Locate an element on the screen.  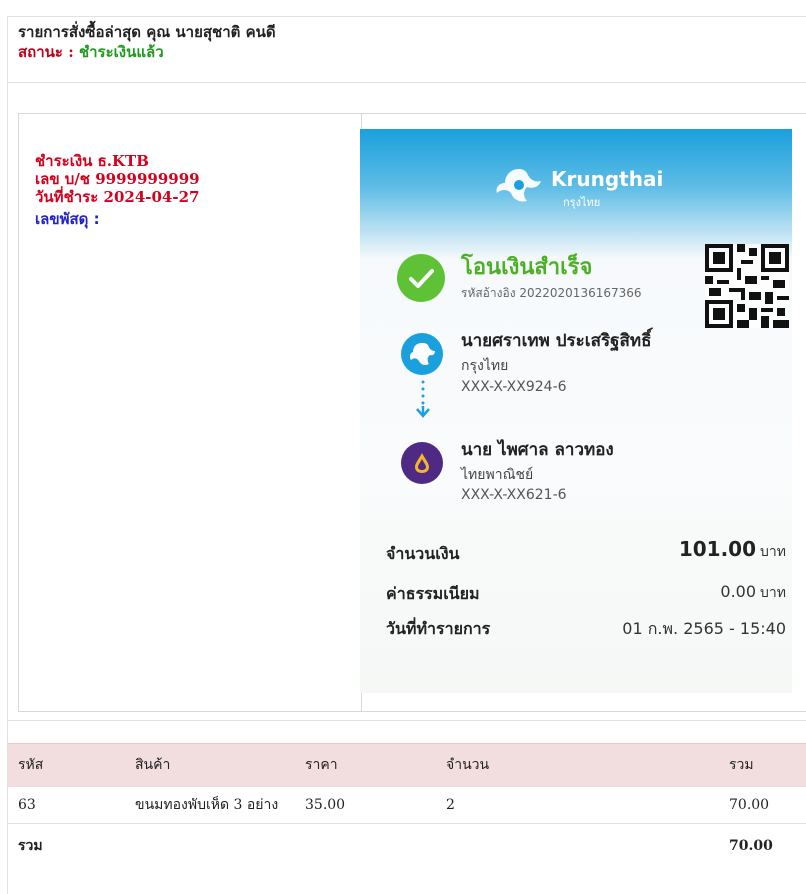
order-status: สถานะ : ชำระเงินแล้ว is located at coordinates (147, 52).